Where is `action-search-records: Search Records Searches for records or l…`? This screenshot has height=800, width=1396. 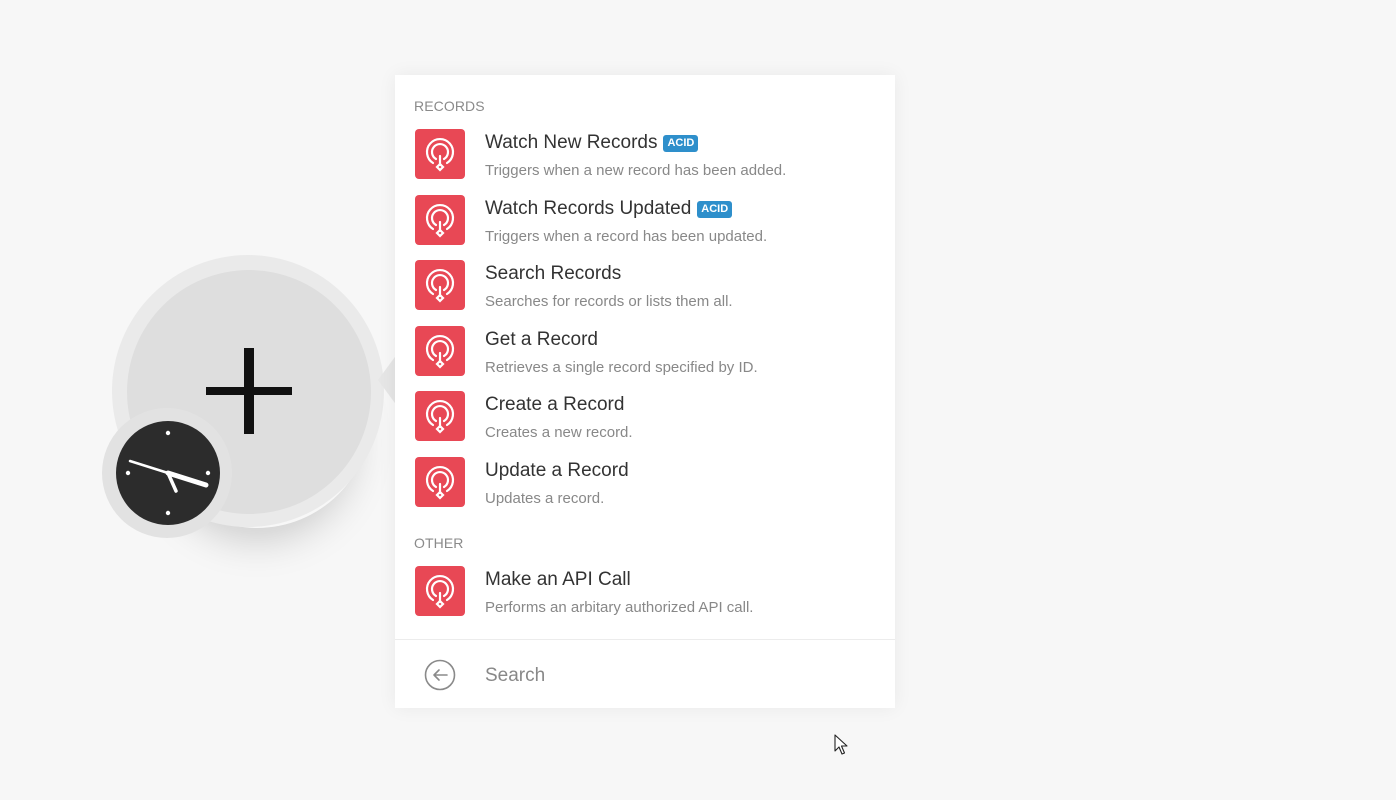
action-search-records: Search Records Searches for records or l… is located at coordinates (650, 286).